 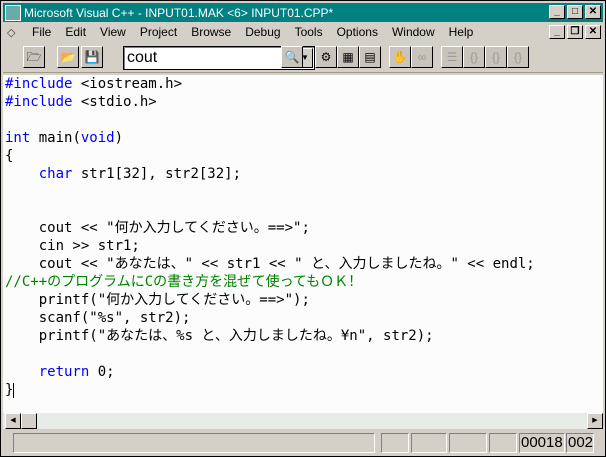 I want to click on maximize-button: □, so click(x=575, y=12).